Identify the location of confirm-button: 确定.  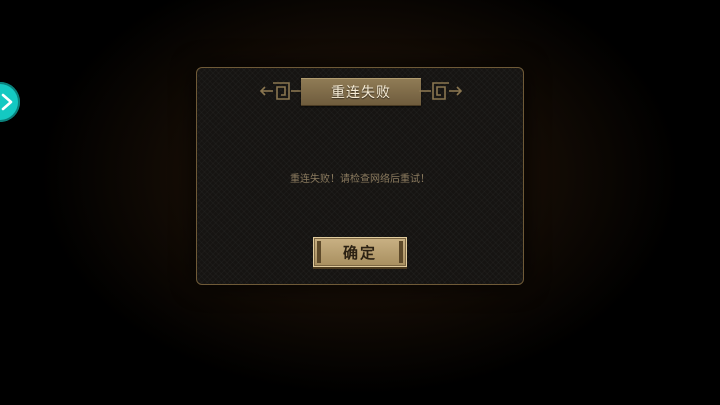
(360, 252).